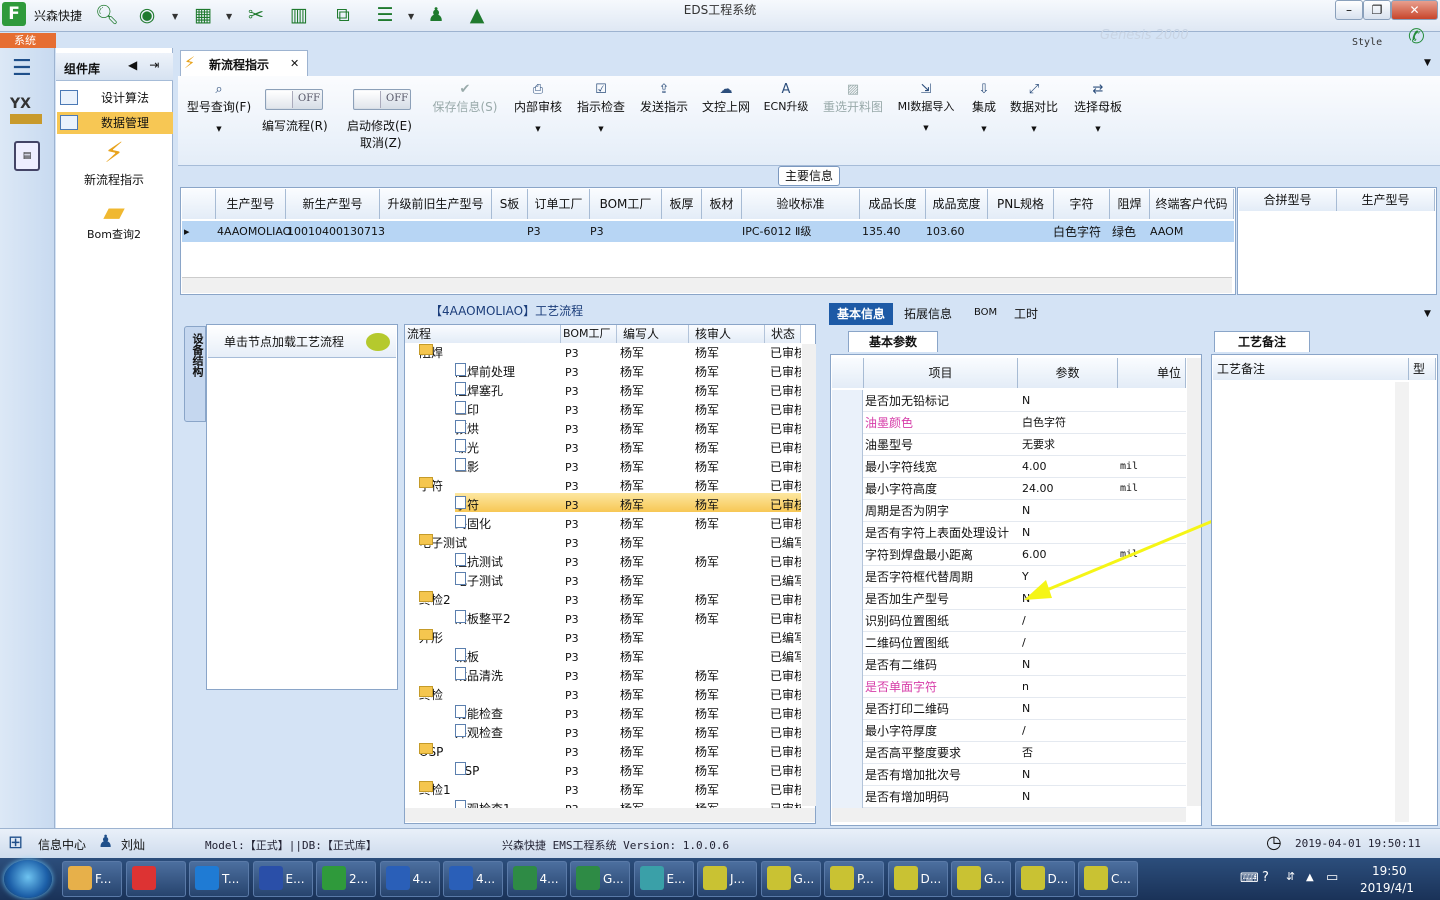 This screenshot has height=900, width=1440. Describe the element at coordinates (893, 341) in the screenshot. I see `tab-basic-params: 基本参数` at that location.